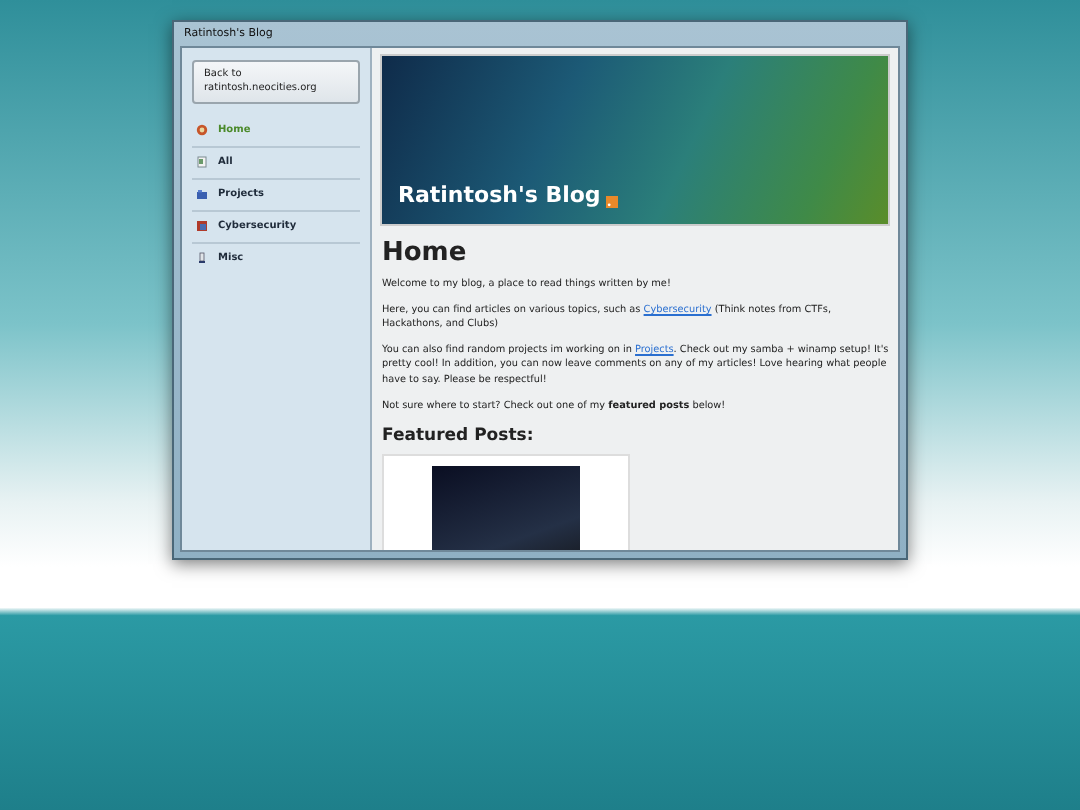 This screenshot has height=810, width=1080. Describe the element at coordinates (202, 194) in the screenshot. I see `folder-icon` at that location.